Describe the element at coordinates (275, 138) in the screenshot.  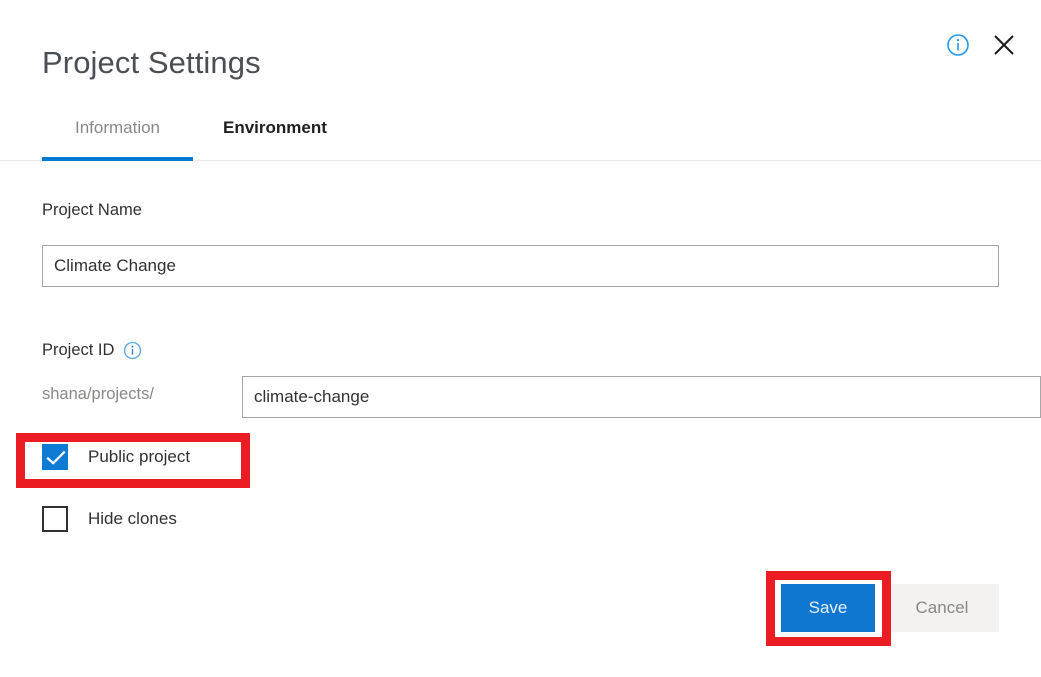
I see `tab-environment: Environment` at that location.